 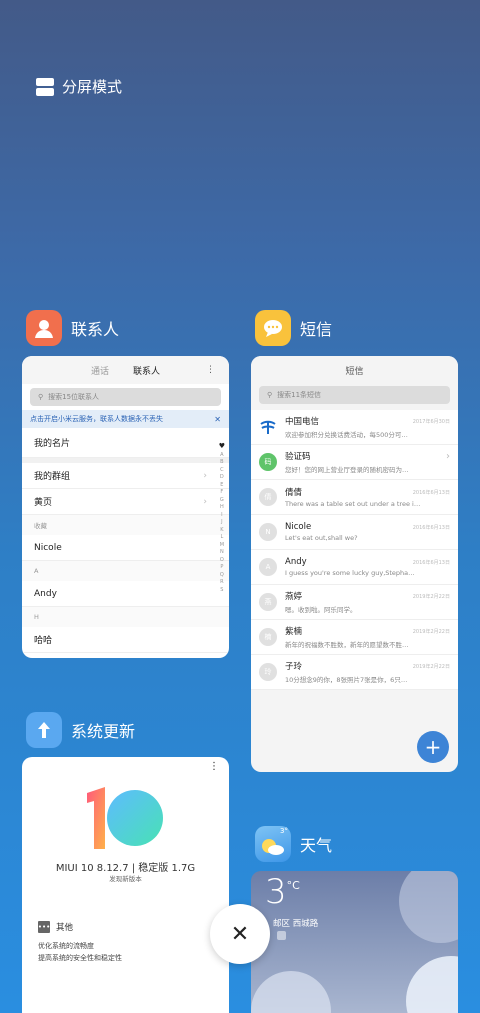 What do you see at coordinates (354, 395) in the screenshot?
I see `messages-search-input: ⚲ 搜索11条短信` at bounding box center [354, 395].